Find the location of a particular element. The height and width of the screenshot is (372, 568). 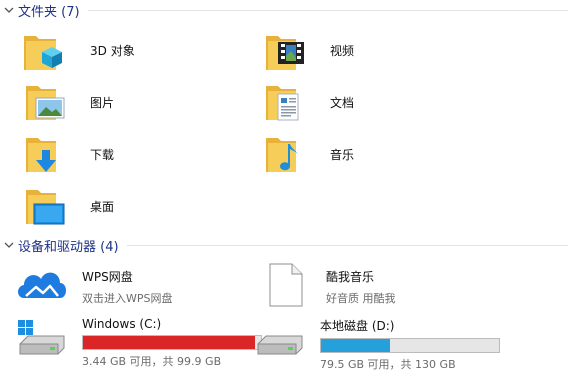

device-wps-cloud: WPS网盘 双击进入WPS网盘 is located at coordinates (93, 284).